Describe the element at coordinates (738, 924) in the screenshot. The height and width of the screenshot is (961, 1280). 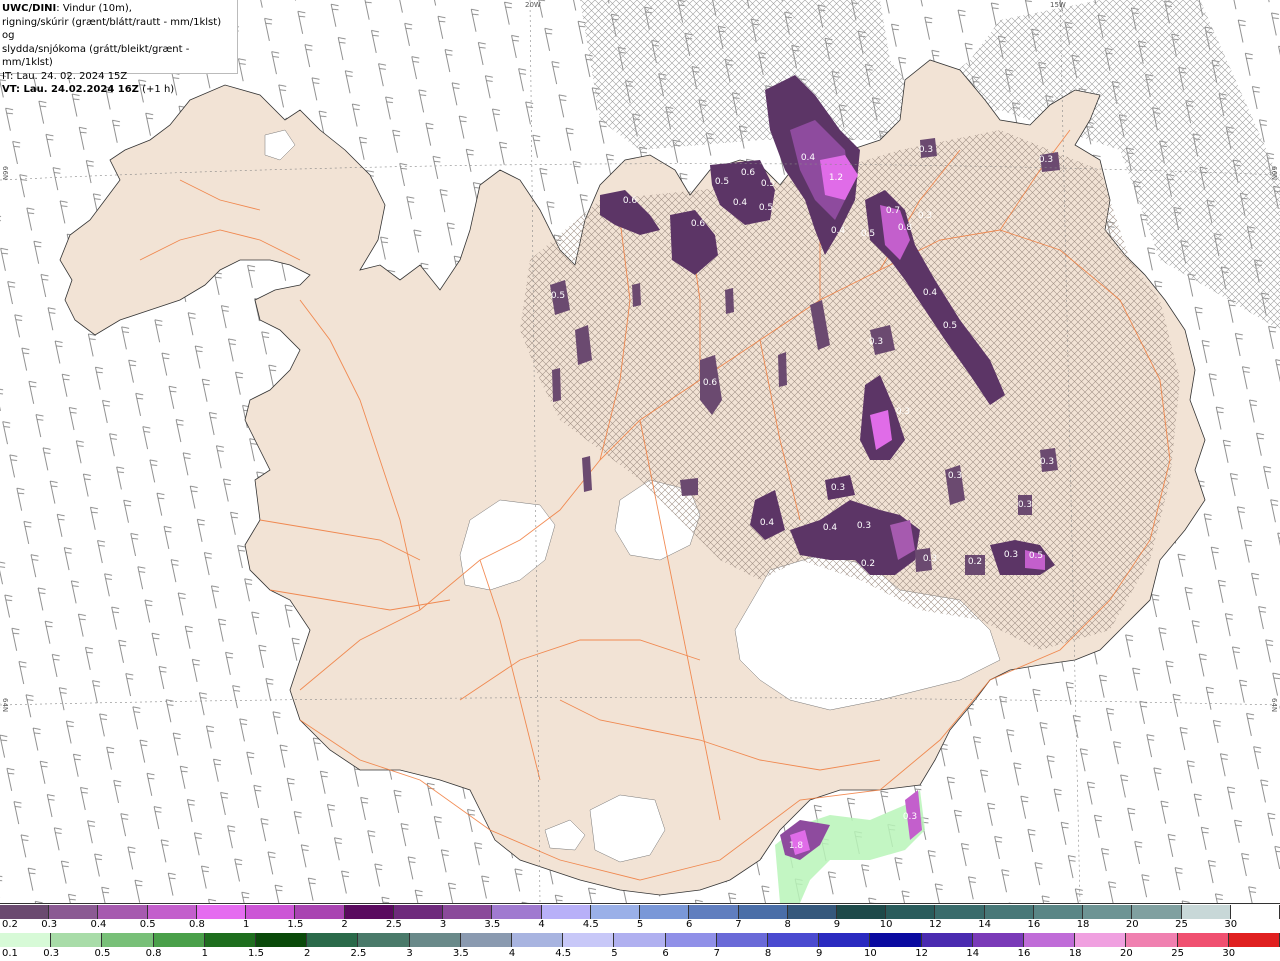
I see `legend-snow-label: 7` at that location.